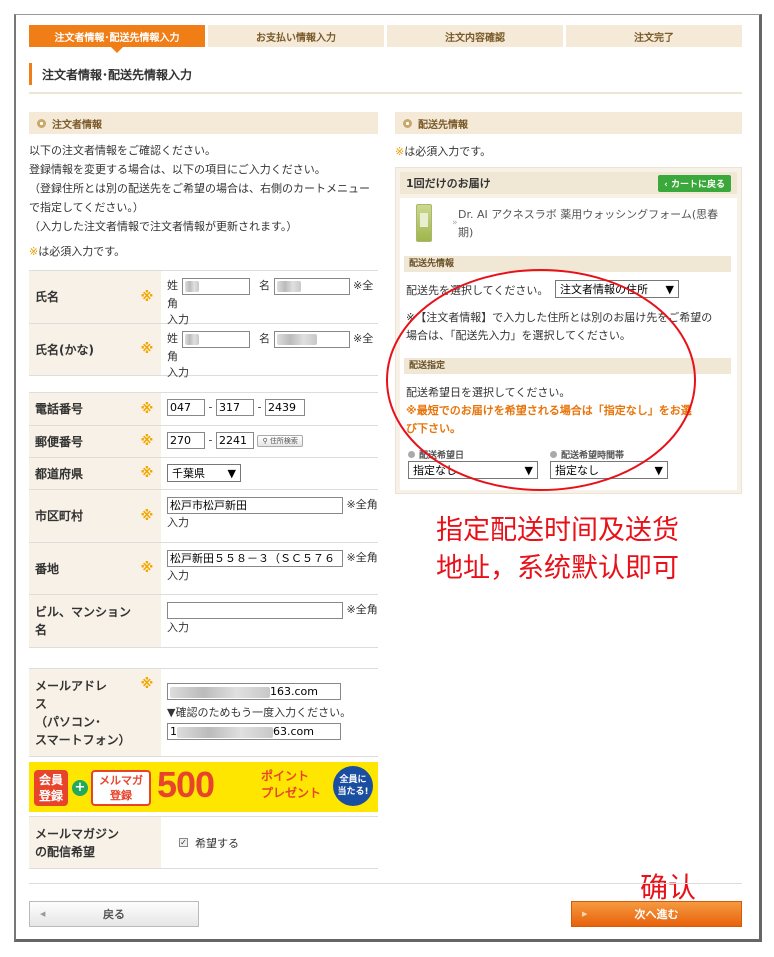 The height and width of the screenshot is (957, 774). I want to click on orderer-section-title: 注文者情報, so click(77, 125).